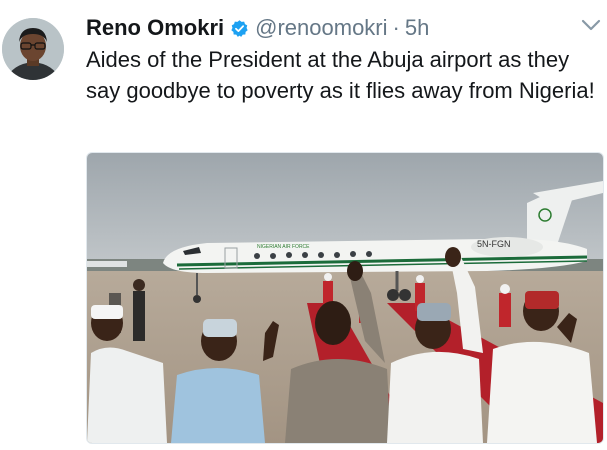  I want to click on chevron-down-icon, so click(591, 25).